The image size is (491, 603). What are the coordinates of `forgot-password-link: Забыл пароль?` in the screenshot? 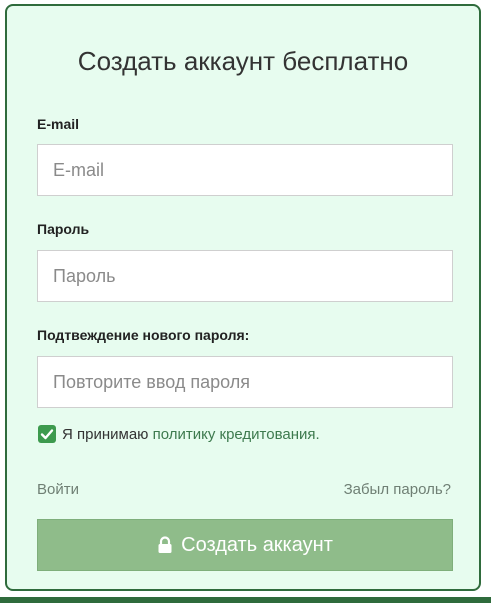 It's located at (397, 489).